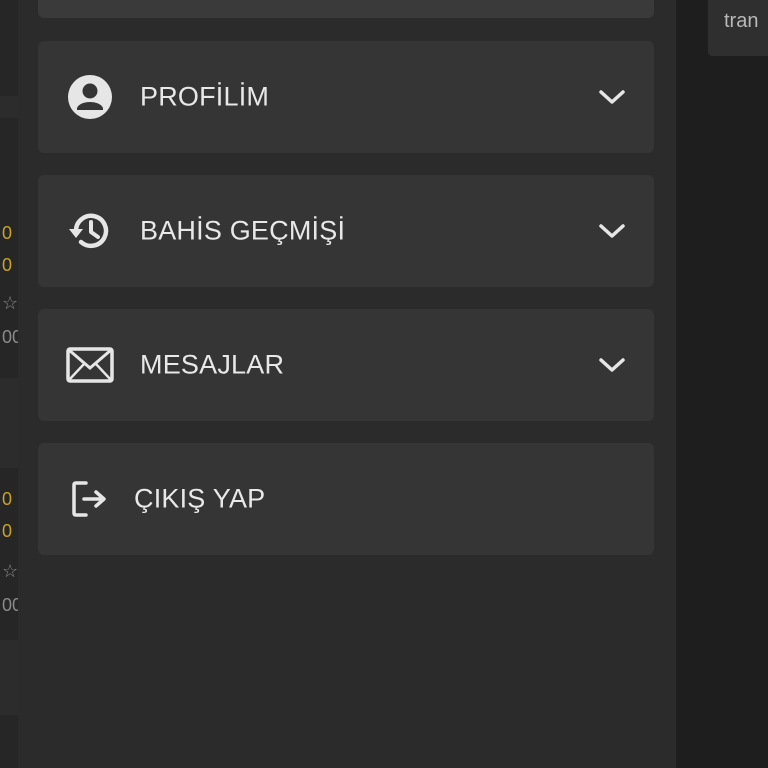 The image size is (768, 768). Describe the element at coordinates (90, 365) in the screenshot. I see `envelope-icon` at that location.